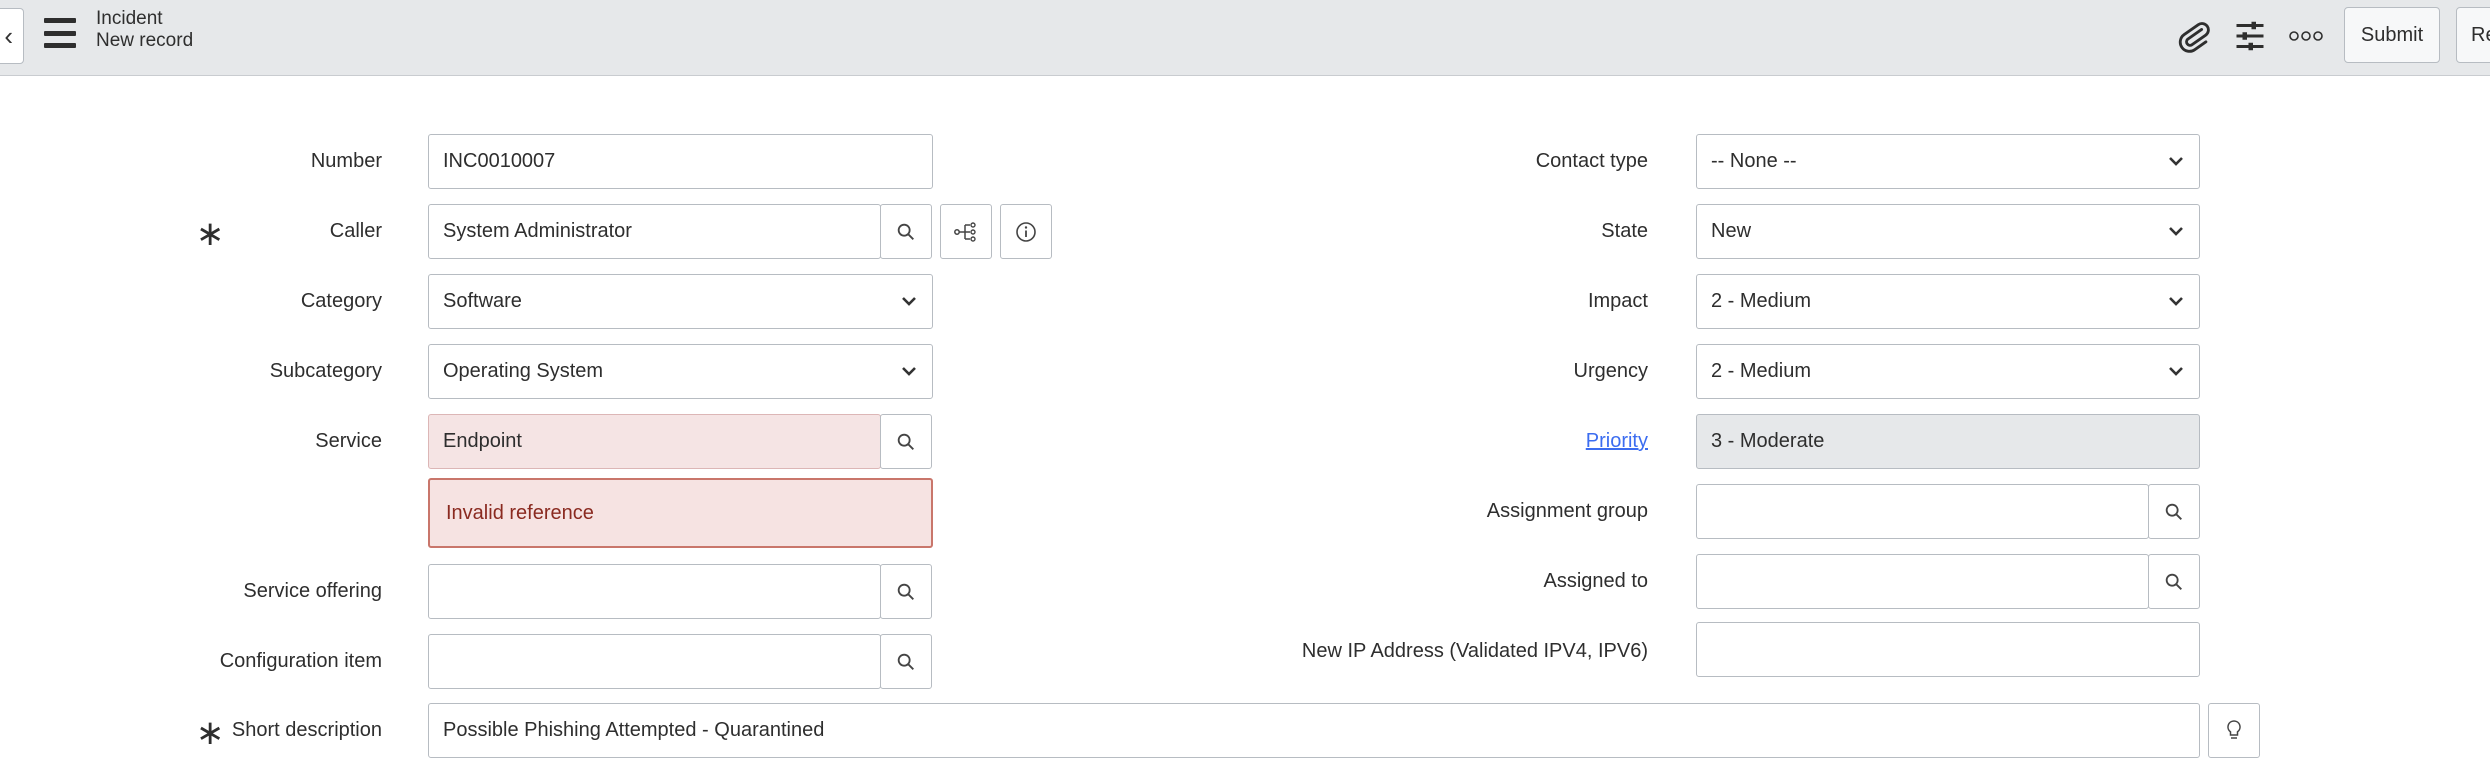  I want to click on subcategory-label: Subcategory, so click(325, 371).